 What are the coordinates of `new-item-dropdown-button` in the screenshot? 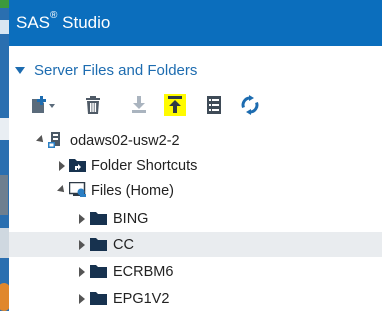 It's located at (45, 105).